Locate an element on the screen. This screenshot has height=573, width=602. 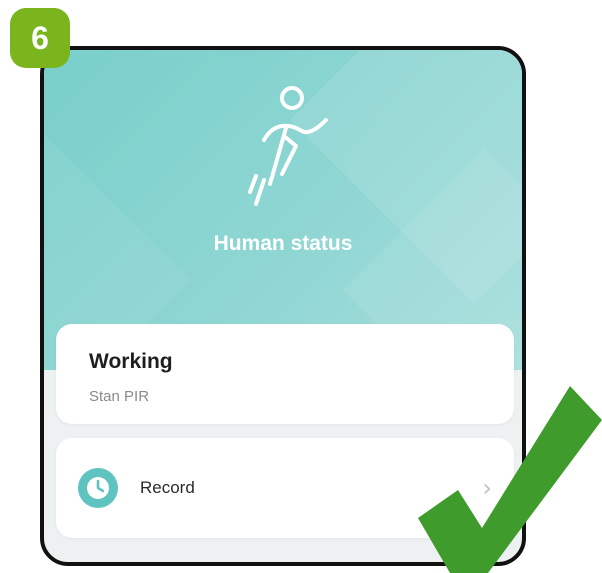
step-number-badge: 6 is located at coordinates (40, 38).